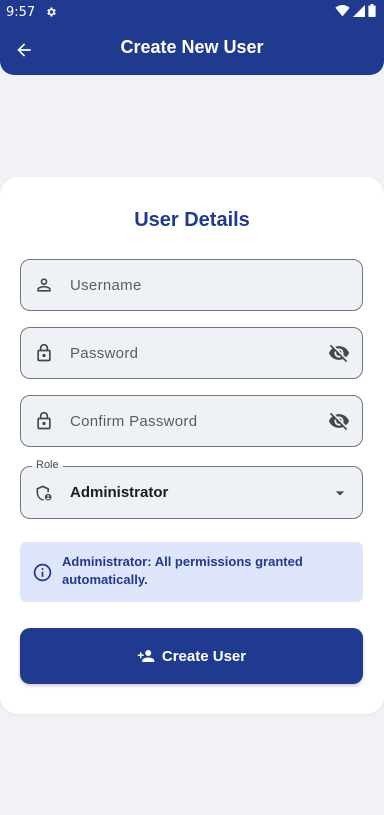  I want to click on page-title: Create New User, so click(192, 47).